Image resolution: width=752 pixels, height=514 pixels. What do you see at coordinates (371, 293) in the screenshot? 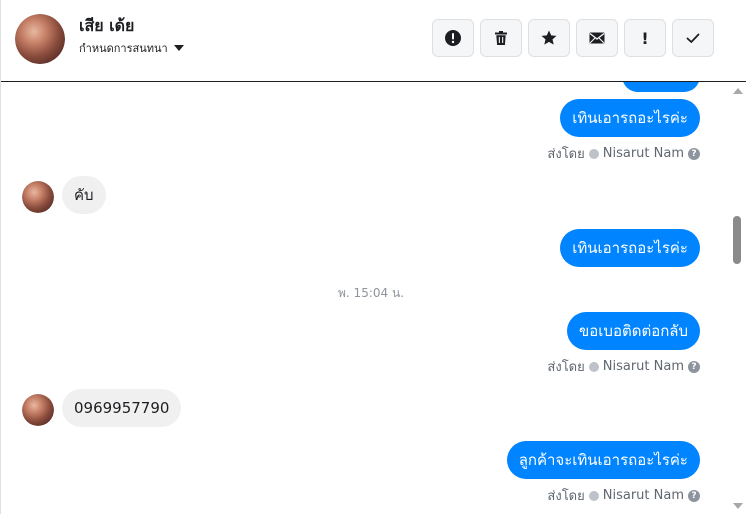
I see `message-timestamp: พ. 15:04 น.` at bounding box center [371, 293].